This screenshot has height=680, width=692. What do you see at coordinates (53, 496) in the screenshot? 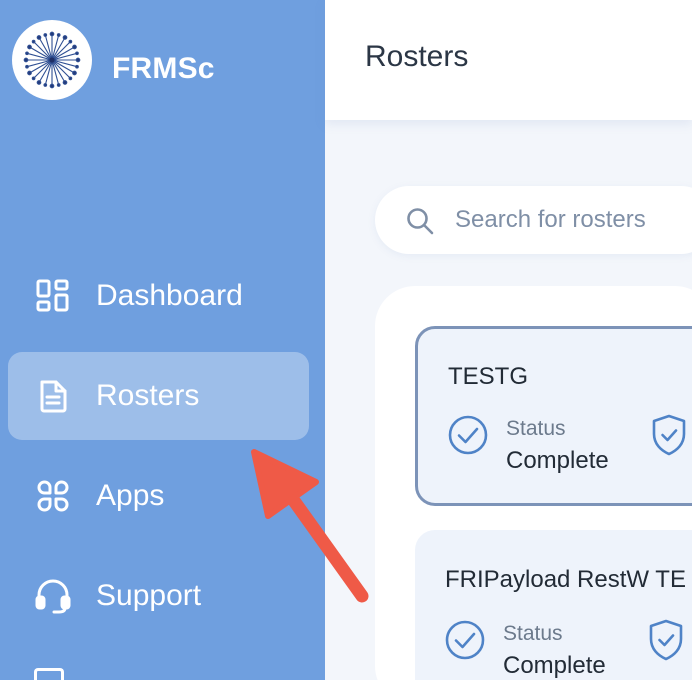
I see `apps-icon` at bounding box center [53, 496].